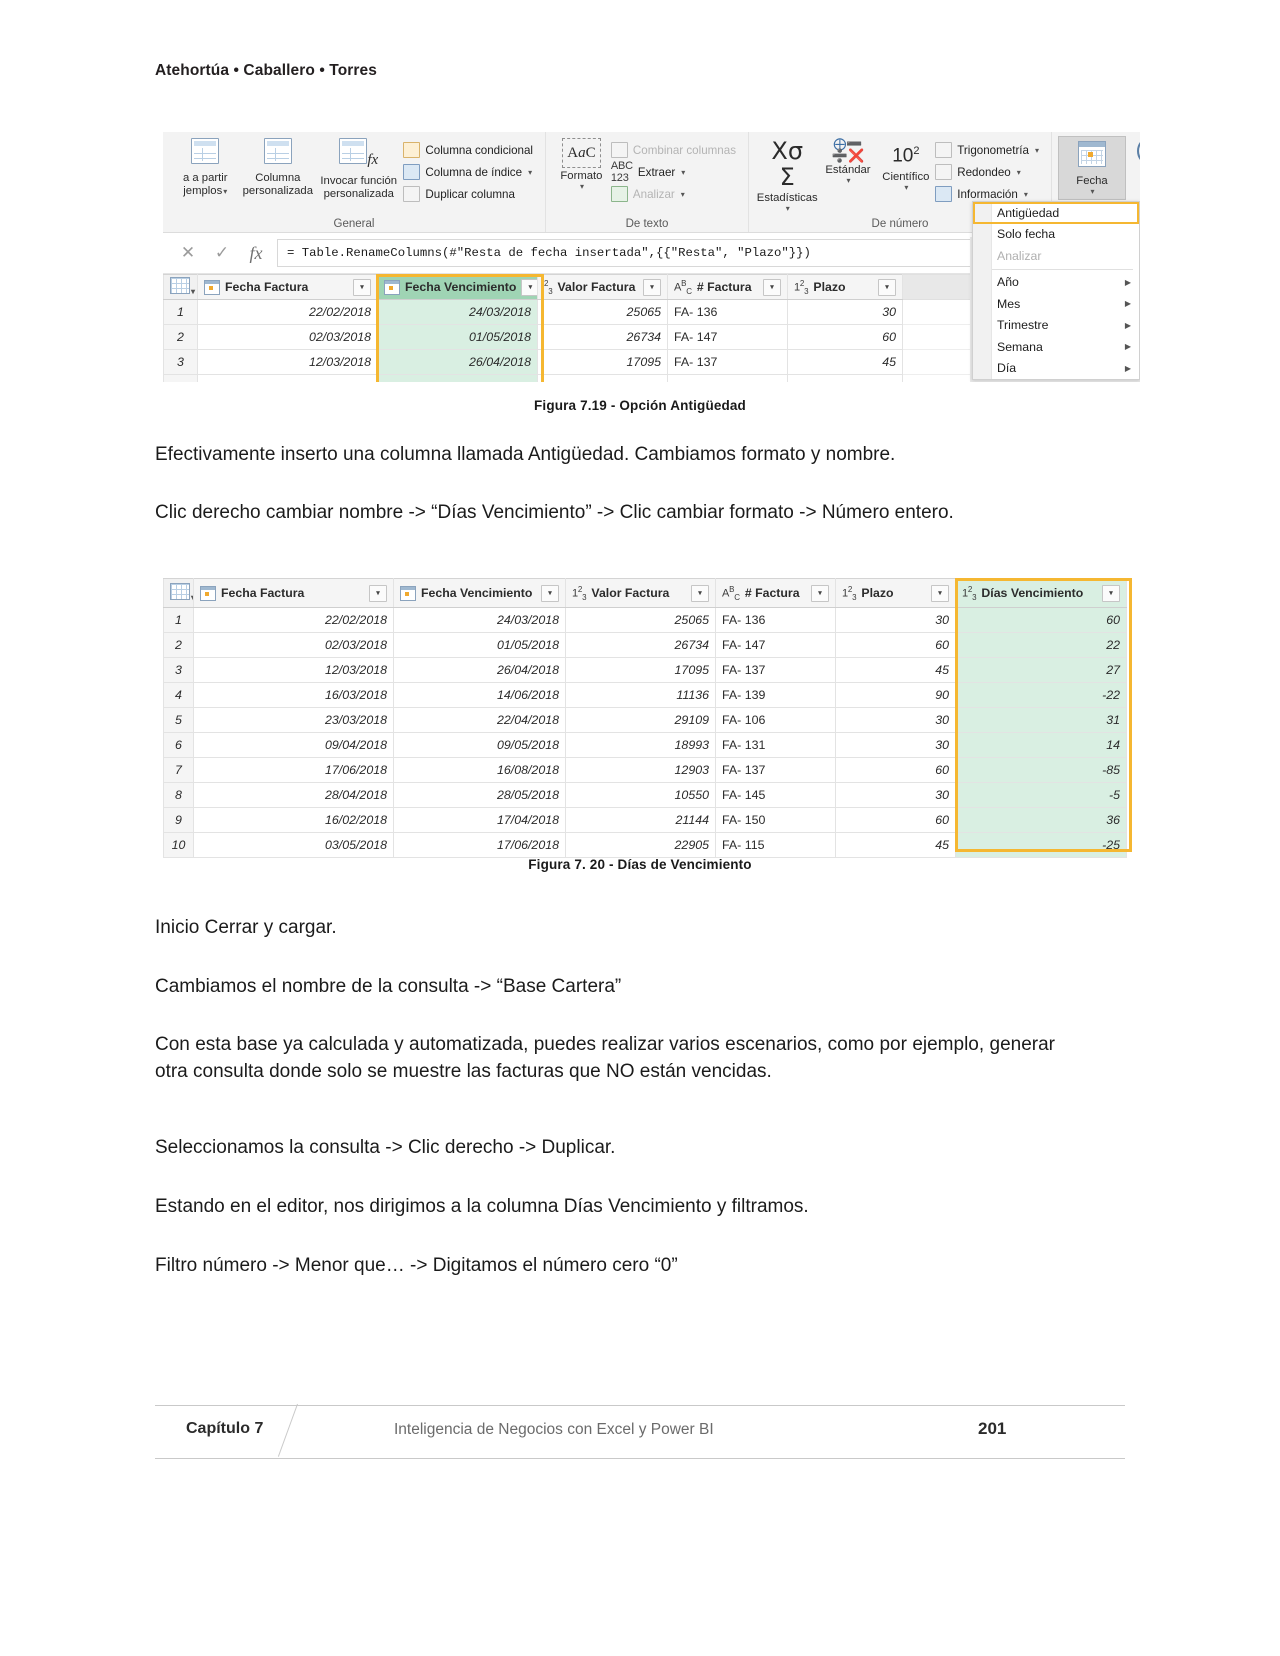 The width and height of the screenshot is (1280, 1656). I want to click on cell-fecha-factura: 16/03/2018, so click(287, 378).